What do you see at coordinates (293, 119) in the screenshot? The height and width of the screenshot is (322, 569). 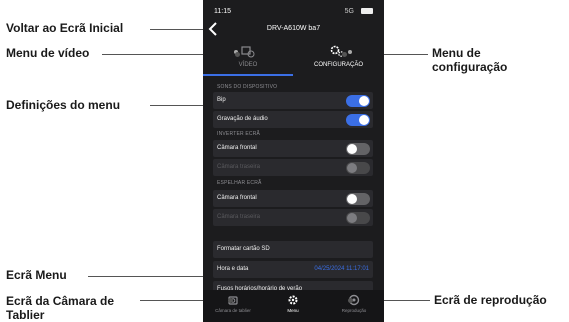 I see `settings-row-audio-recording: Gravação de áudio` at bounding box center [293, 119].